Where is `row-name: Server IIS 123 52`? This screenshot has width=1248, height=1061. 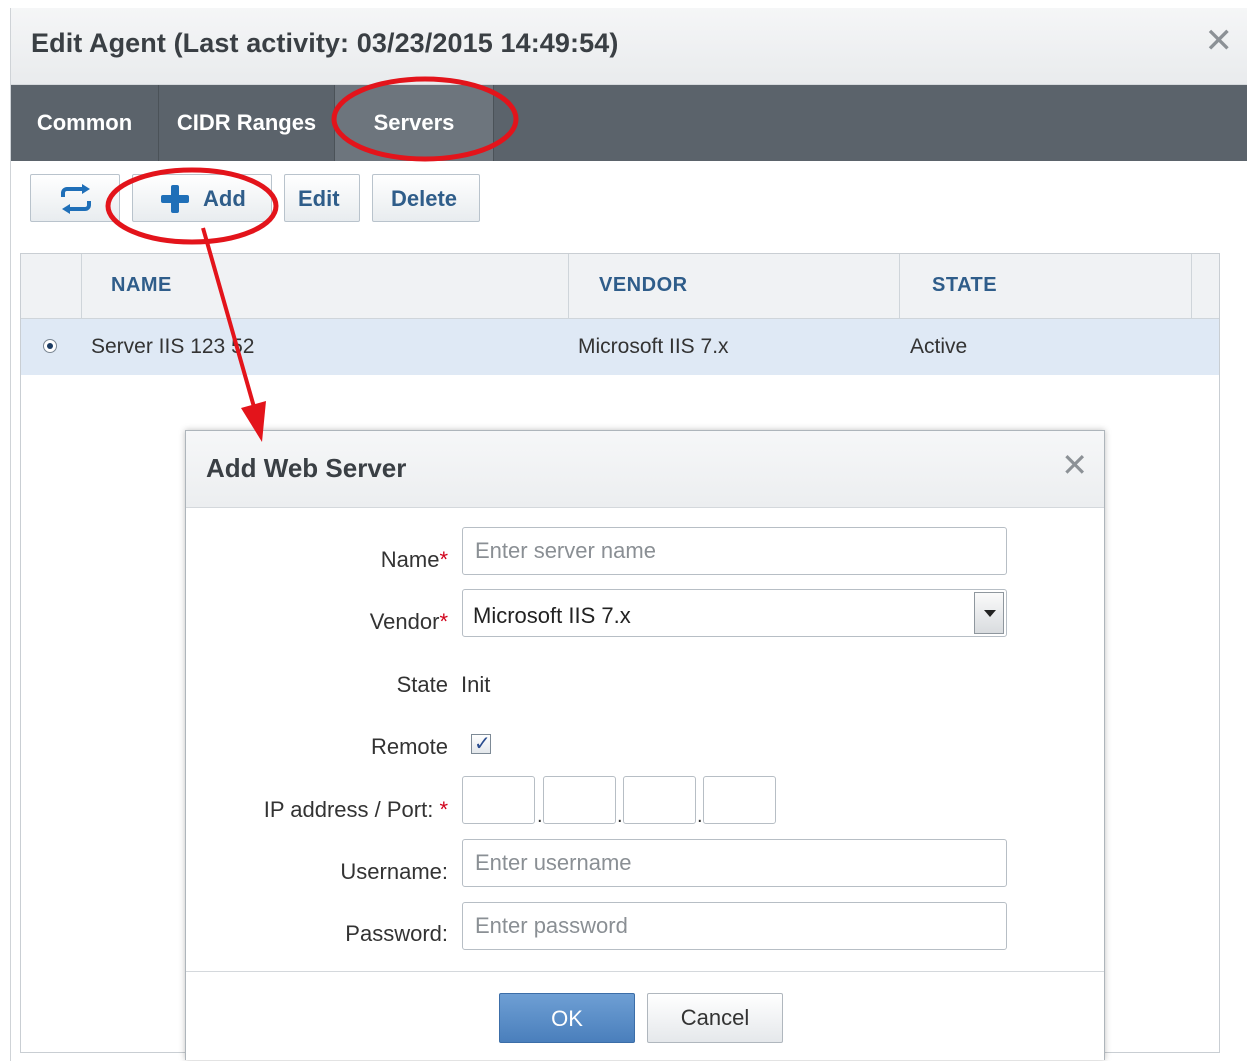
row-name: Server IIS 123 52 is located at coordinates (173, 346).